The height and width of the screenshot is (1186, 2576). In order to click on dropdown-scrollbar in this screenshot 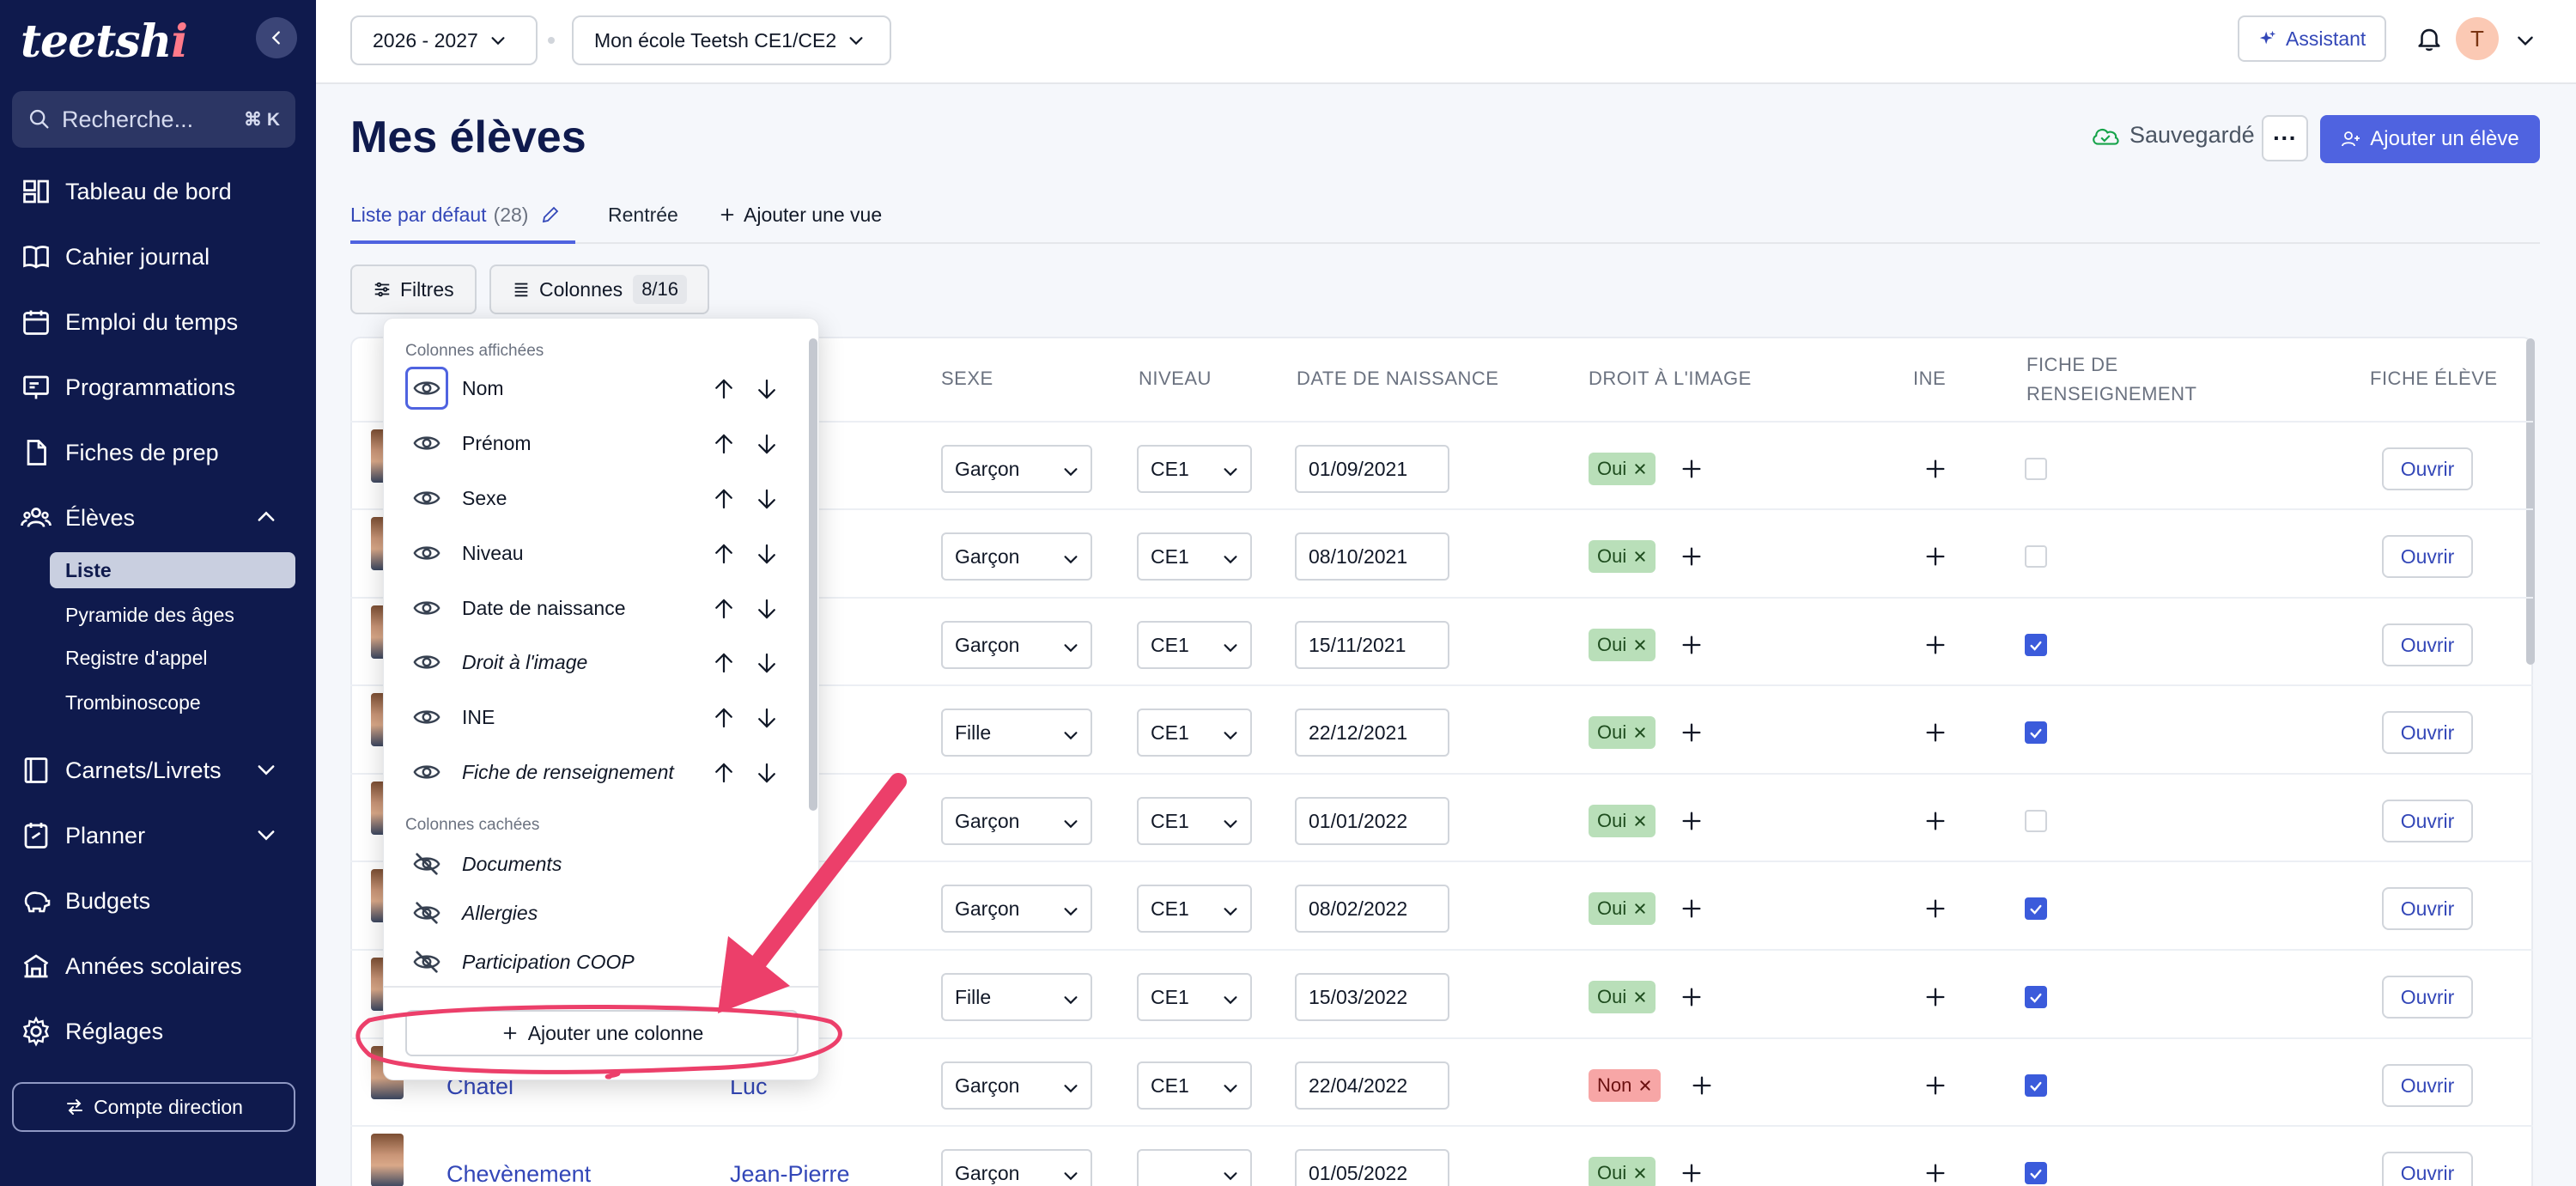, I will do `click(813, 574)`.